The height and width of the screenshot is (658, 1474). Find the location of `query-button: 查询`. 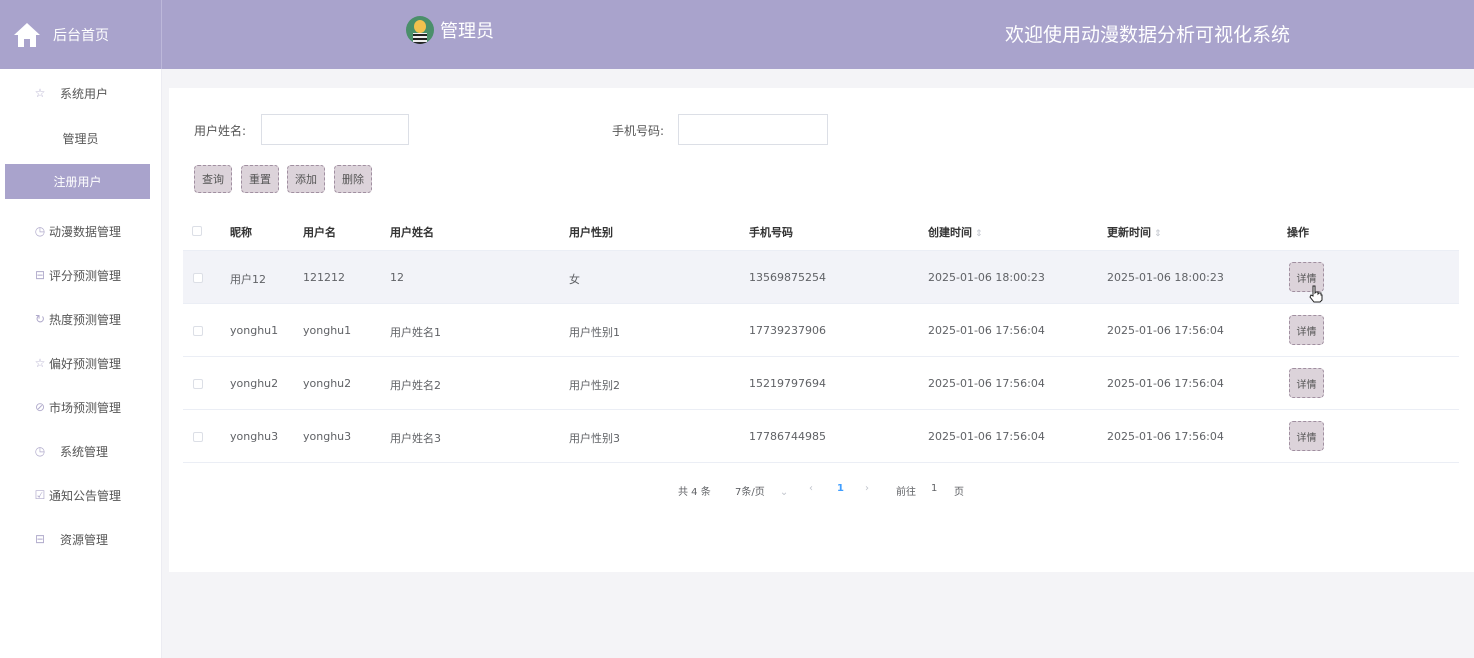

query-button: 查询 is located at coordinates (213, 179).